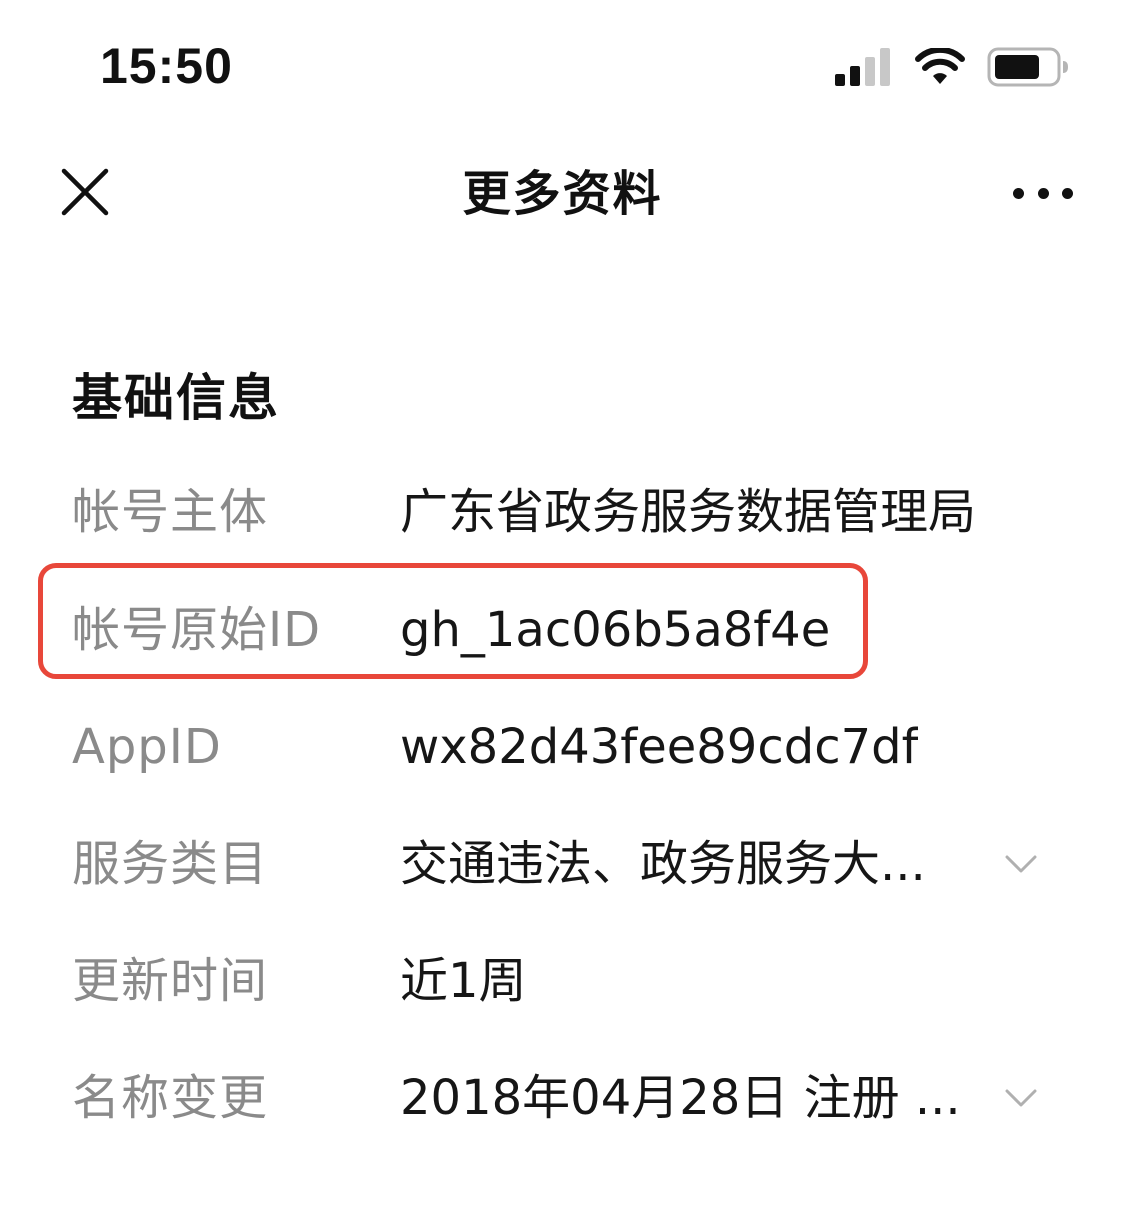 This screenshot has height=1209, width=1125. What do you see at coordinates (463, 981) in the screenshot?
I see `info-value: 近1周` at bounding box center [463, 981].